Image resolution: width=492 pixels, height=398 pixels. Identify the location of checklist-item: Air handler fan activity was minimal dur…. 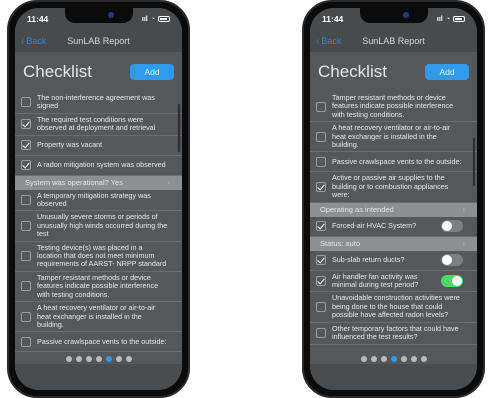
(393, 281).